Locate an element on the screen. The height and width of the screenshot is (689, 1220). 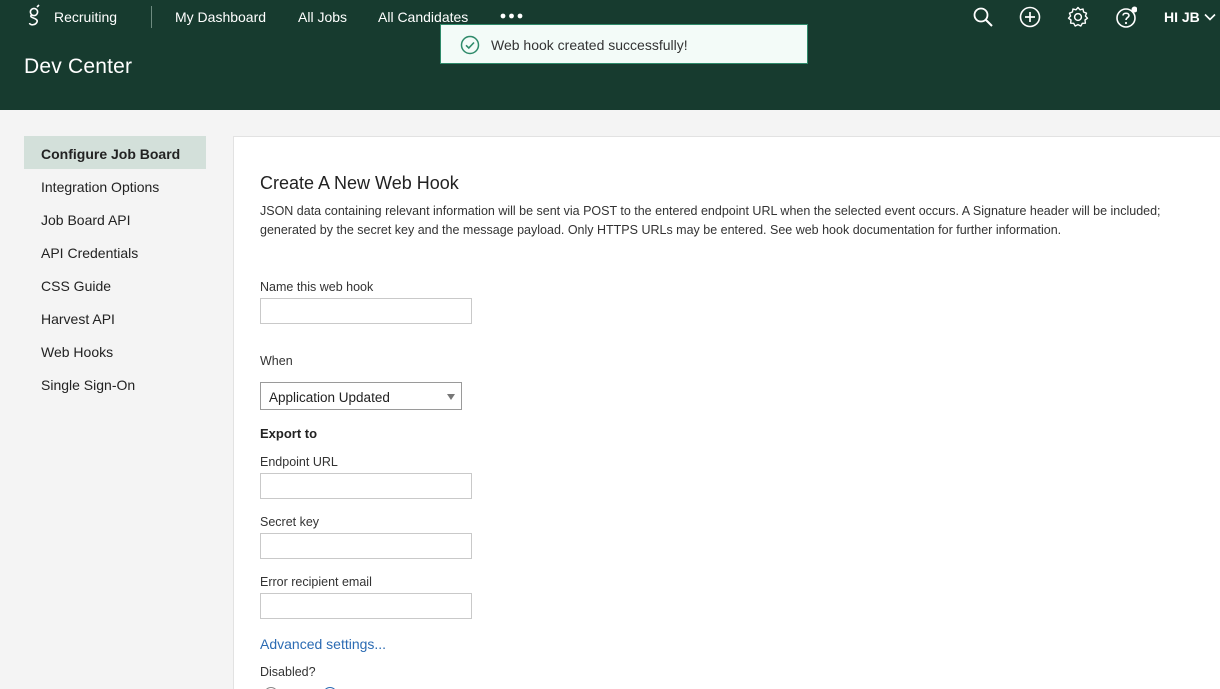
sidebar-item-harvest-api: Harvest API is located at coordinates (115, 317).